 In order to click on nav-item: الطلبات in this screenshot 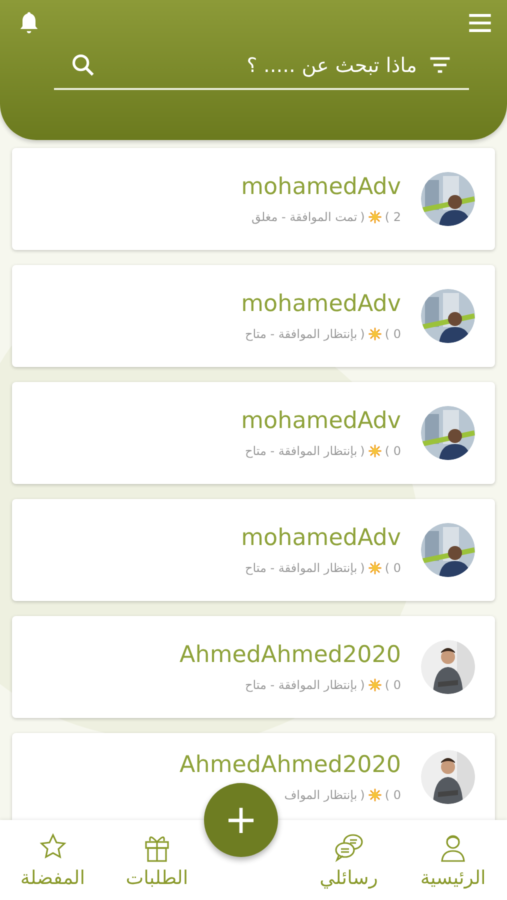, I will do `click(157, 860)`.